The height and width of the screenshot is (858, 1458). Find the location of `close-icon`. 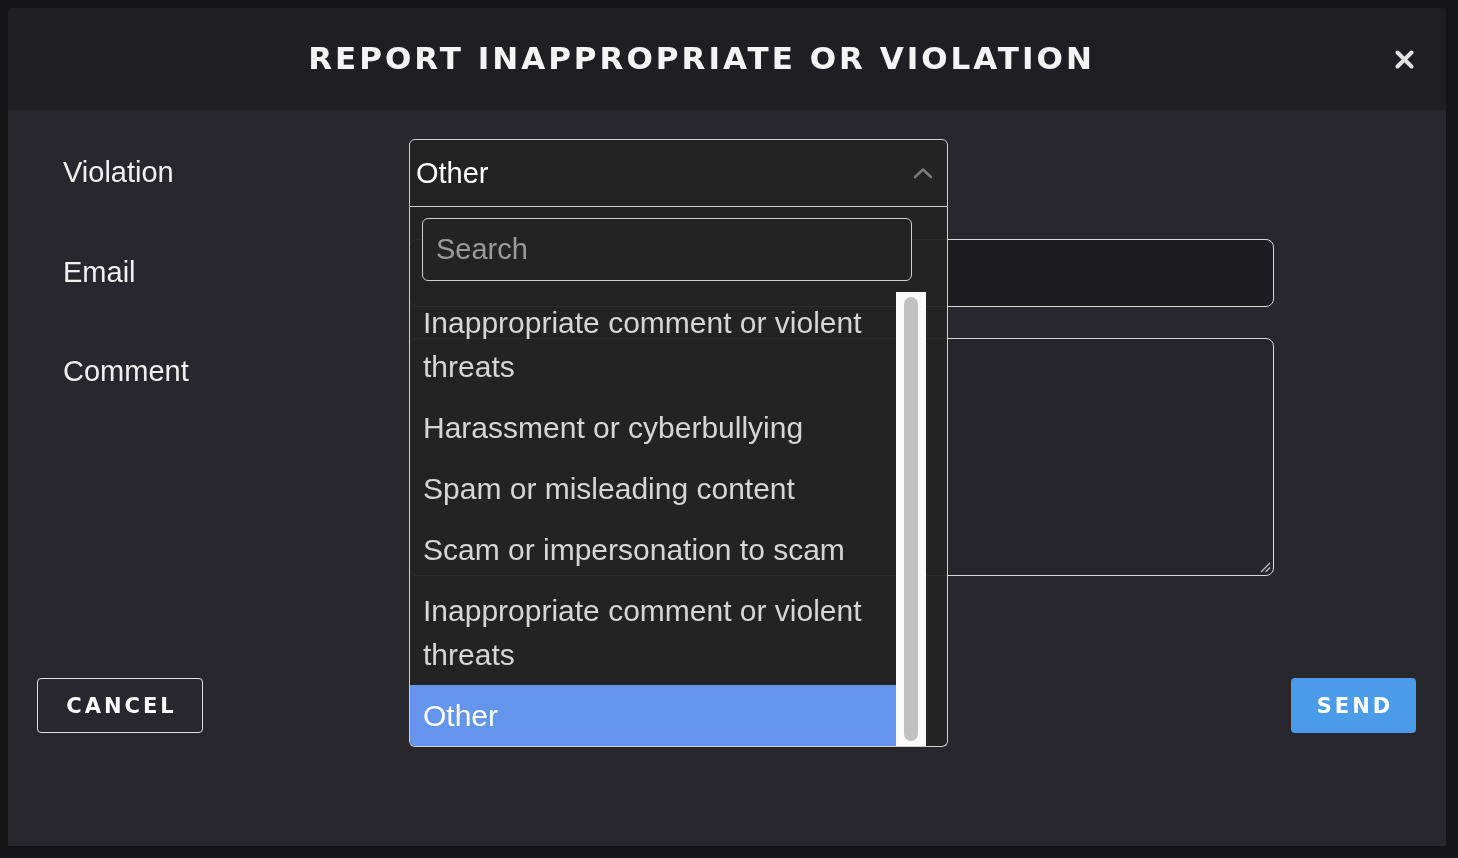

close-icon is located at coordinates (1404, 59).